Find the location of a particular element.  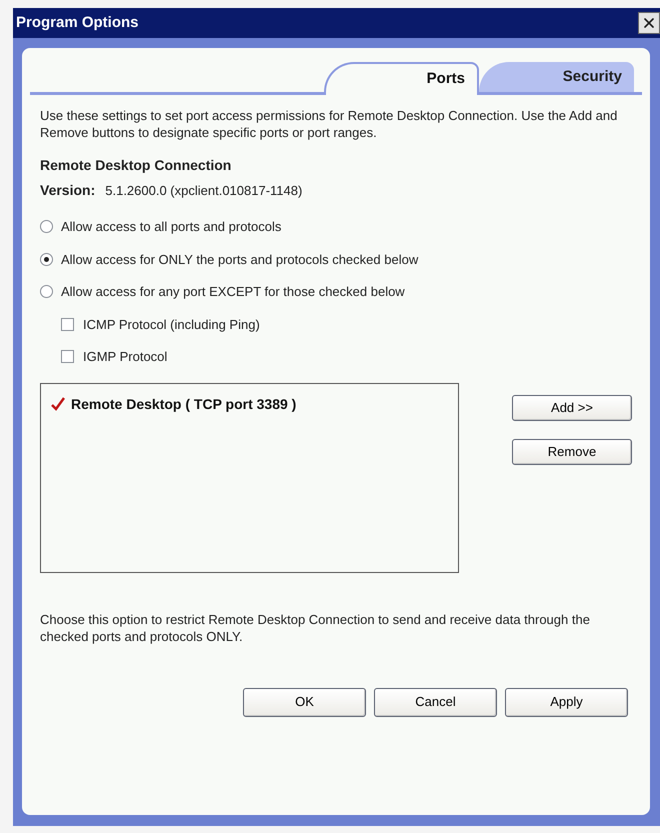

dialog-button: Apply is located at coordinates (566, 702).